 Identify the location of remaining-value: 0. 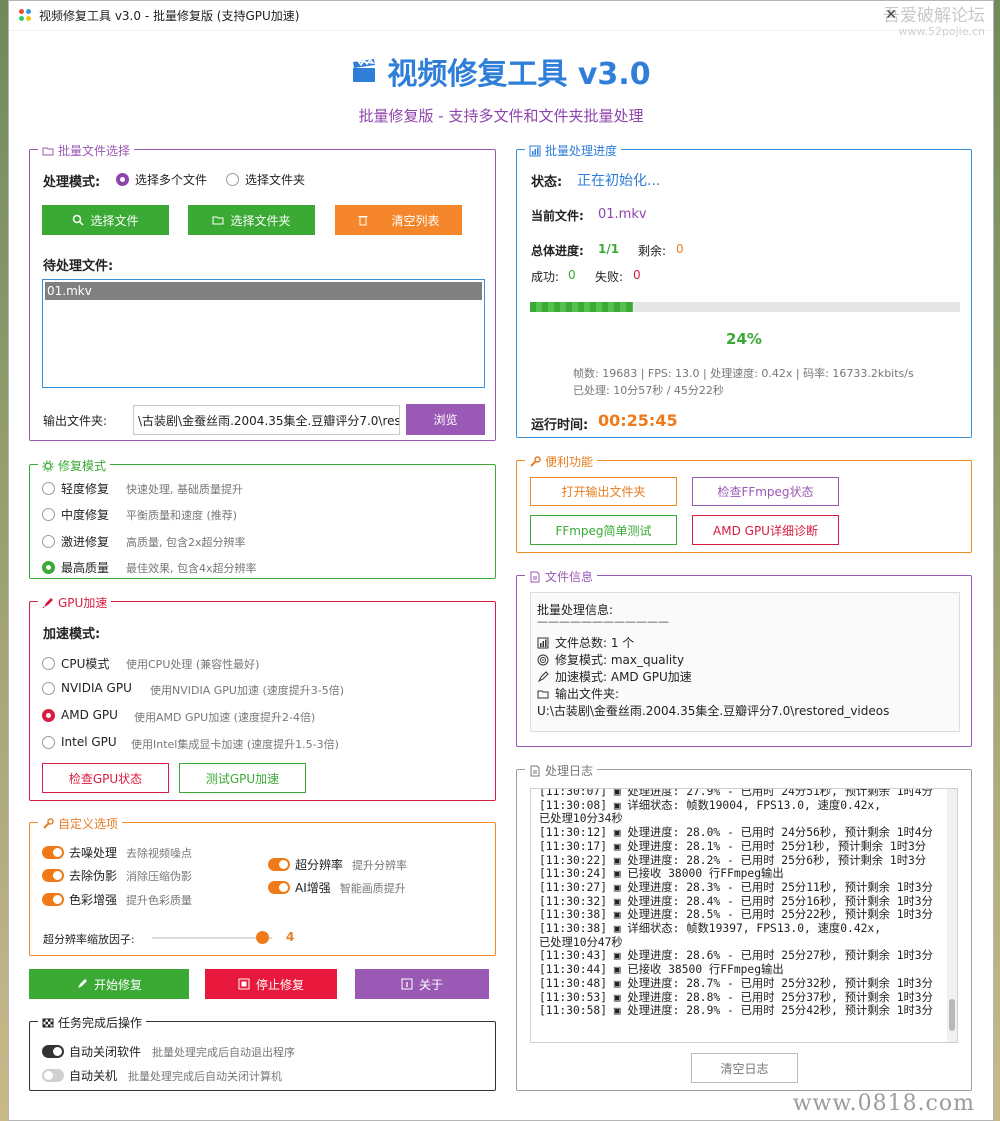
(680, 249).